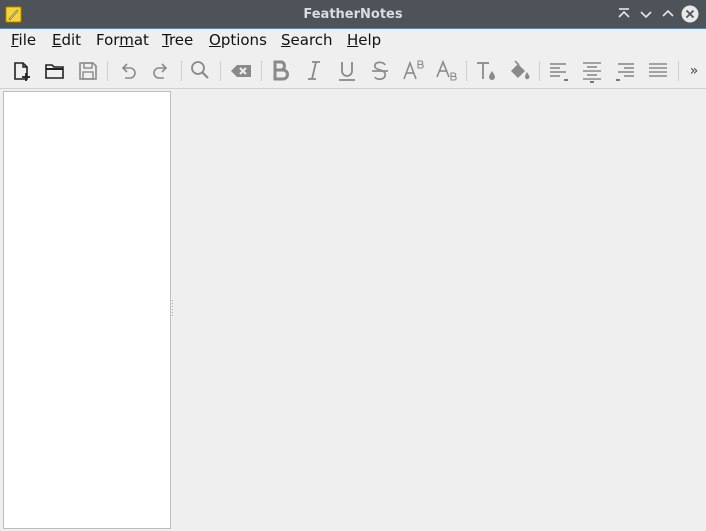  I want to click on background-color-button, so click(519, 71).